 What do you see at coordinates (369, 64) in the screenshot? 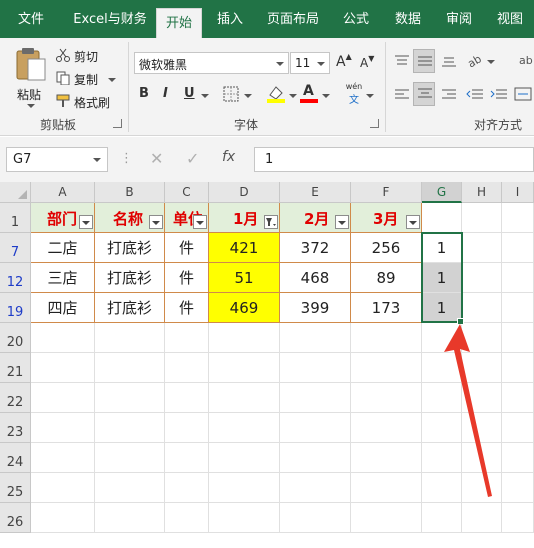
I see `shrink-font-button: A ▼` at bounding box center [369, 64].